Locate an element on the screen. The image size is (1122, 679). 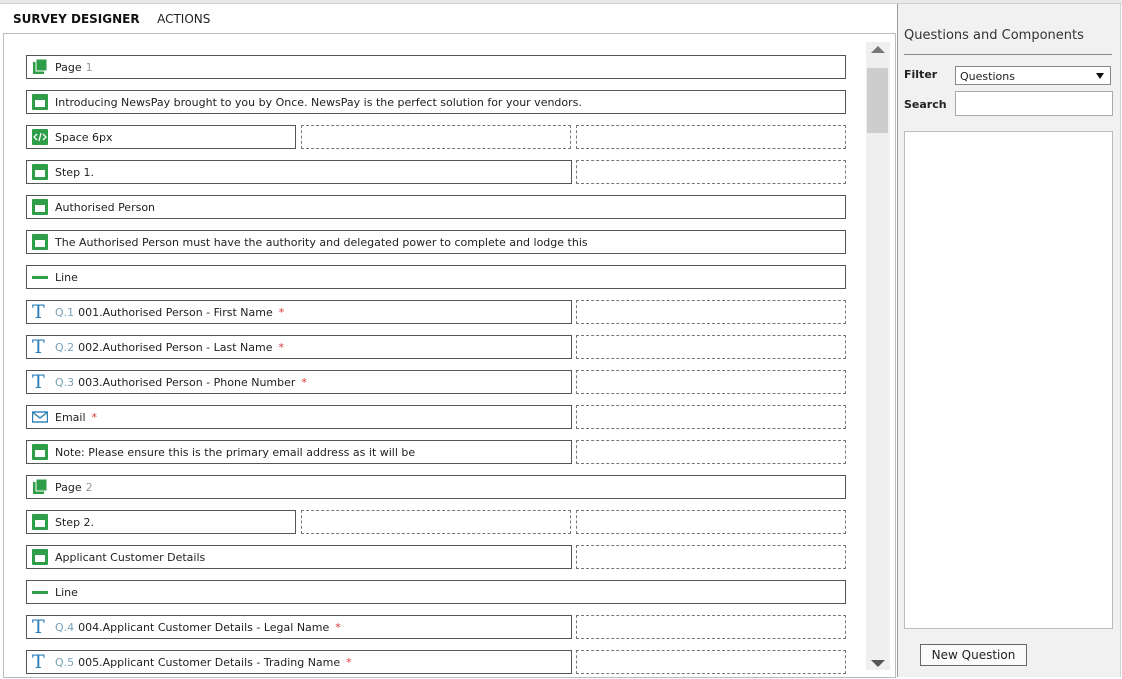
filter-select: Questions is located at coordinates (1033, 75).